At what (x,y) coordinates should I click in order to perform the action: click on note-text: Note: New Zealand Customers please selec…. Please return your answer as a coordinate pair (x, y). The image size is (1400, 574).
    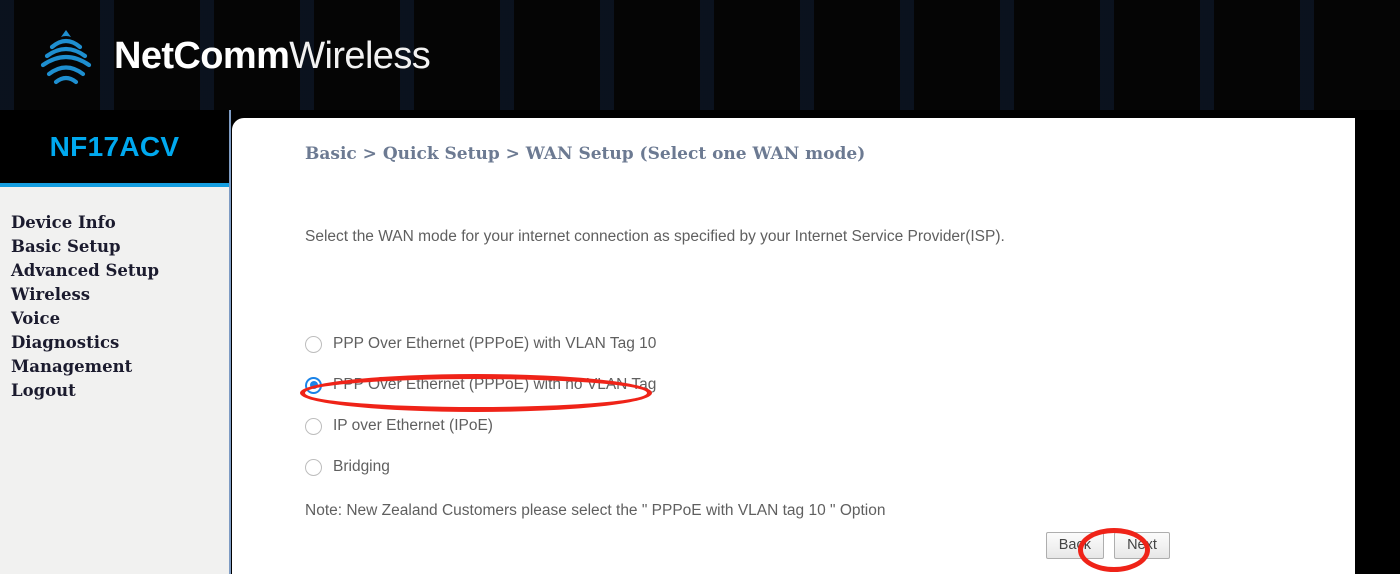
    Looking at the image, I should click on (595, 510).